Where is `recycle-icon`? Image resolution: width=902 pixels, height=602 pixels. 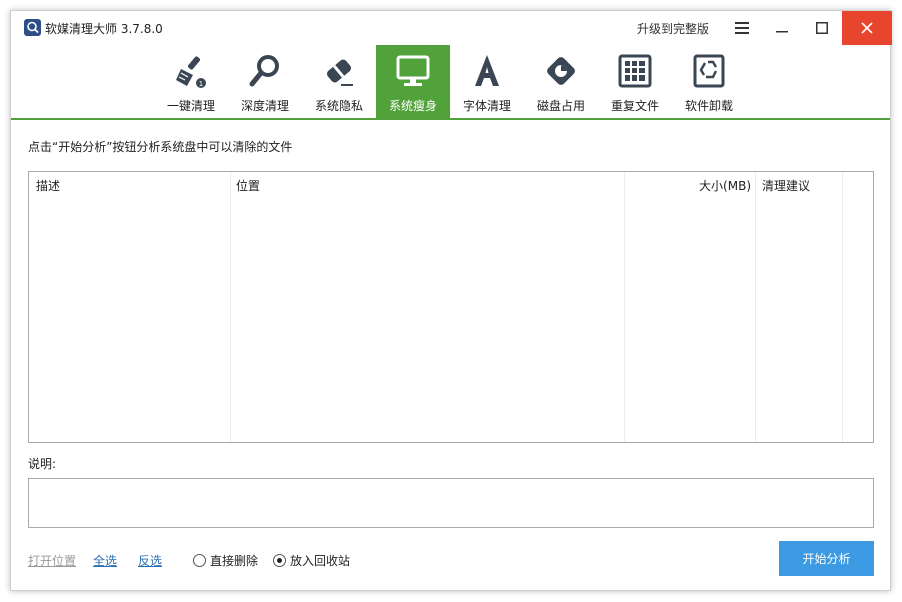 recycle-icon is located at coordinates (709, 71).